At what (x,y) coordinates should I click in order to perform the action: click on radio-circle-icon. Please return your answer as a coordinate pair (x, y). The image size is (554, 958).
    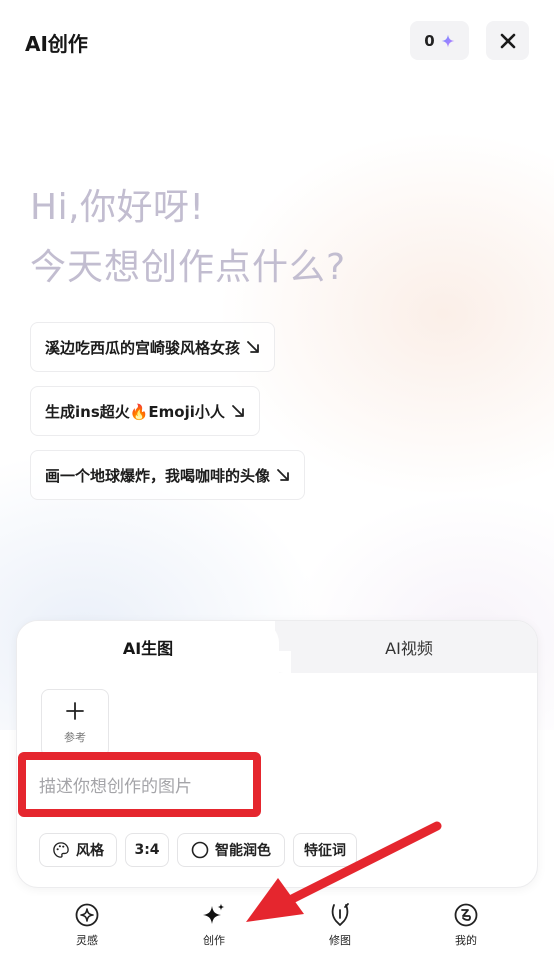
    Looking at the image, I should click on (200, 850).